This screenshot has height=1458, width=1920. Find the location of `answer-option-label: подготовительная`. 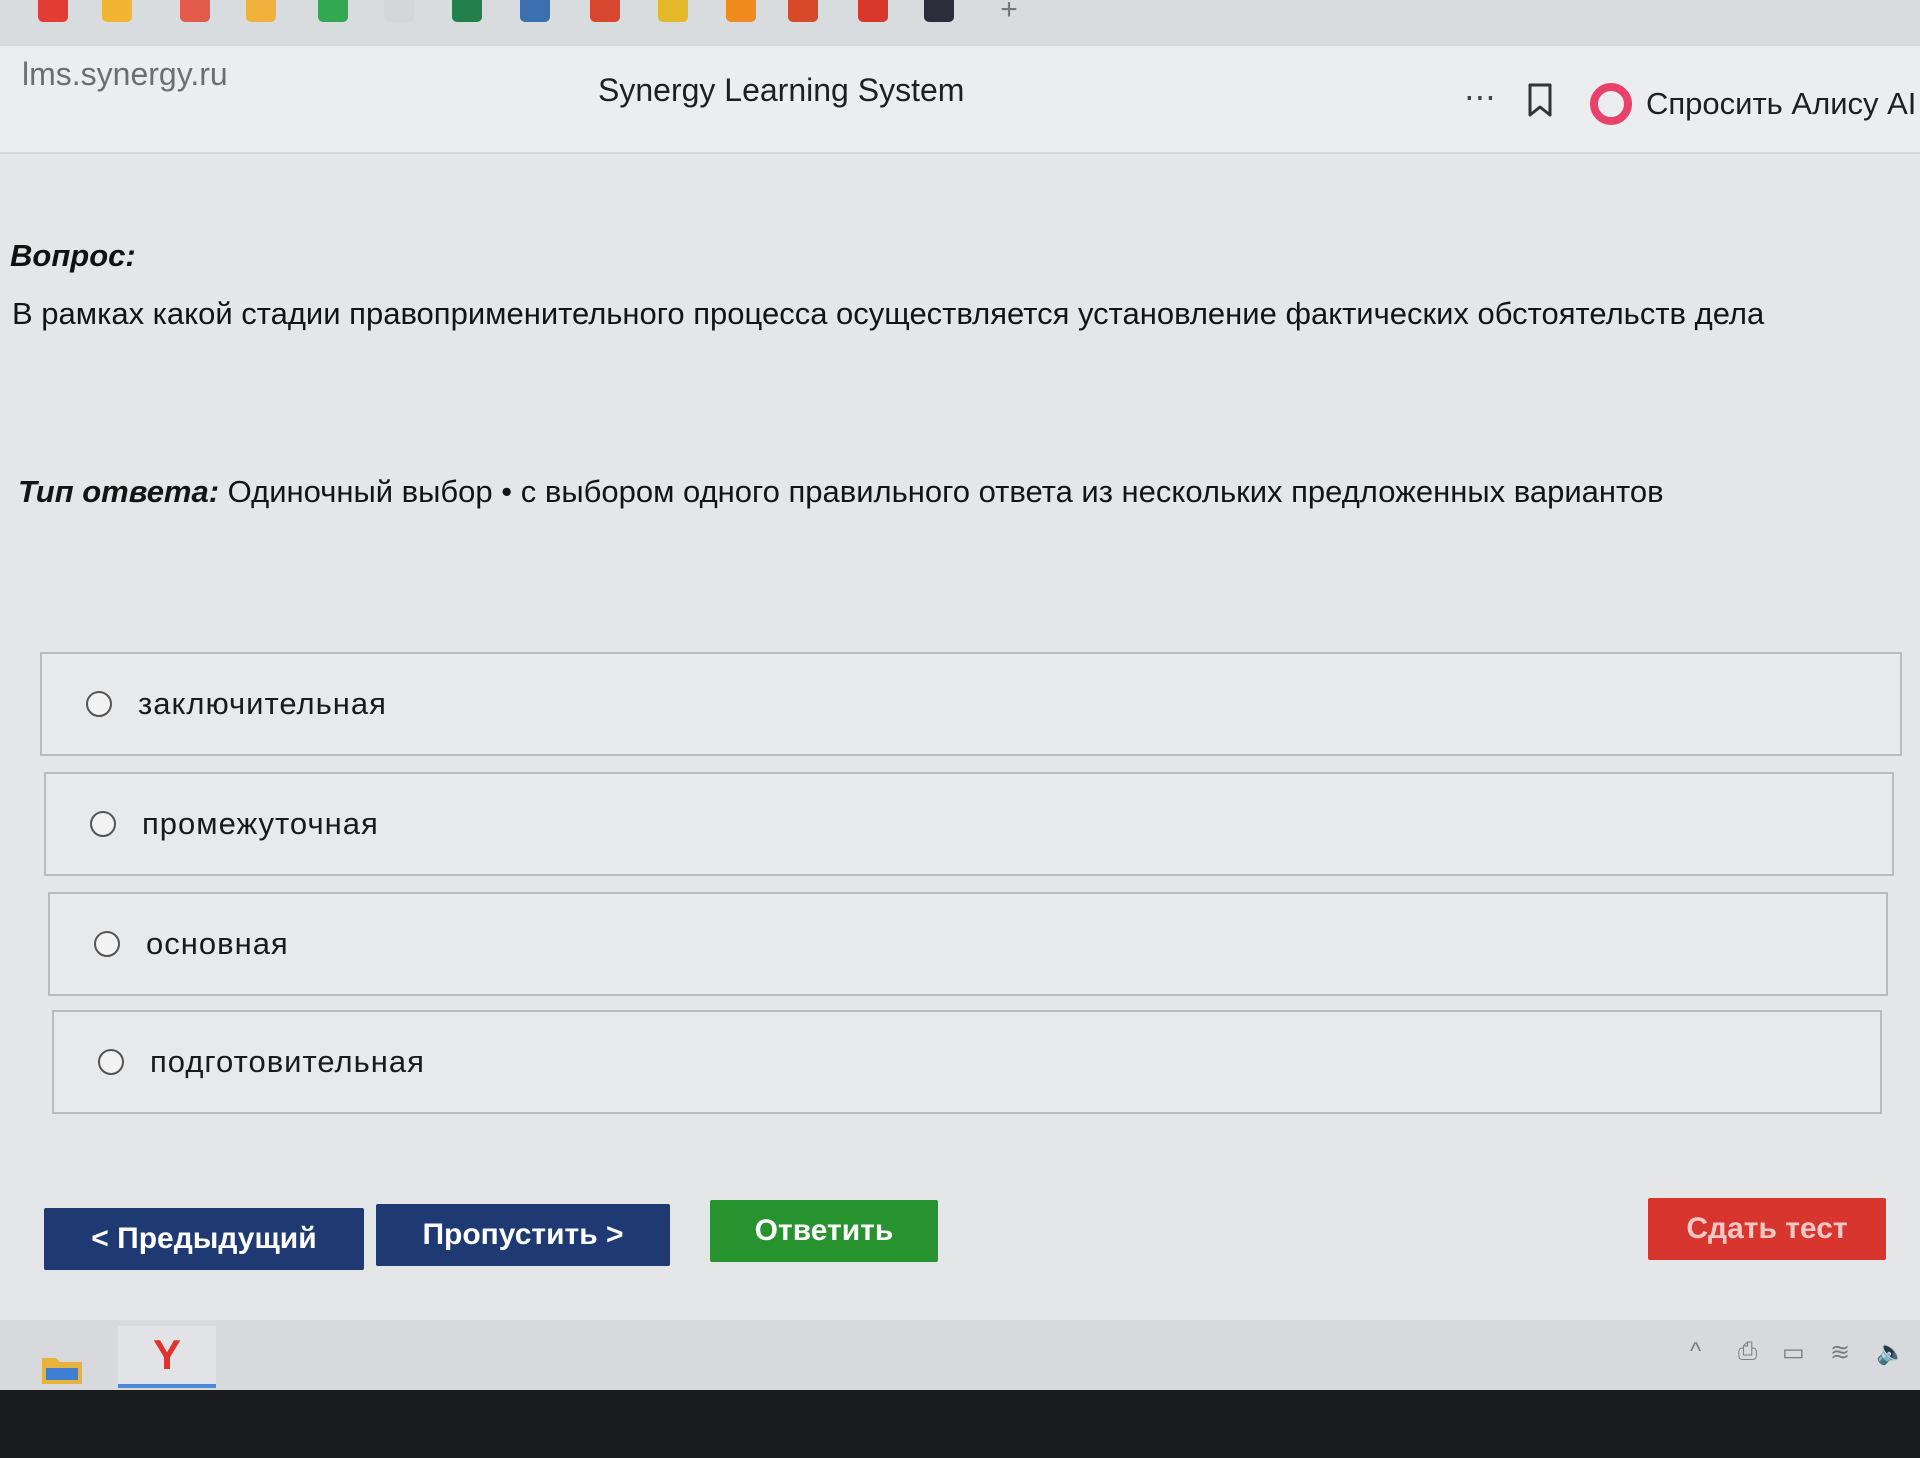

answer-option-label: подготовительная is located at coordinates (287, 1061).